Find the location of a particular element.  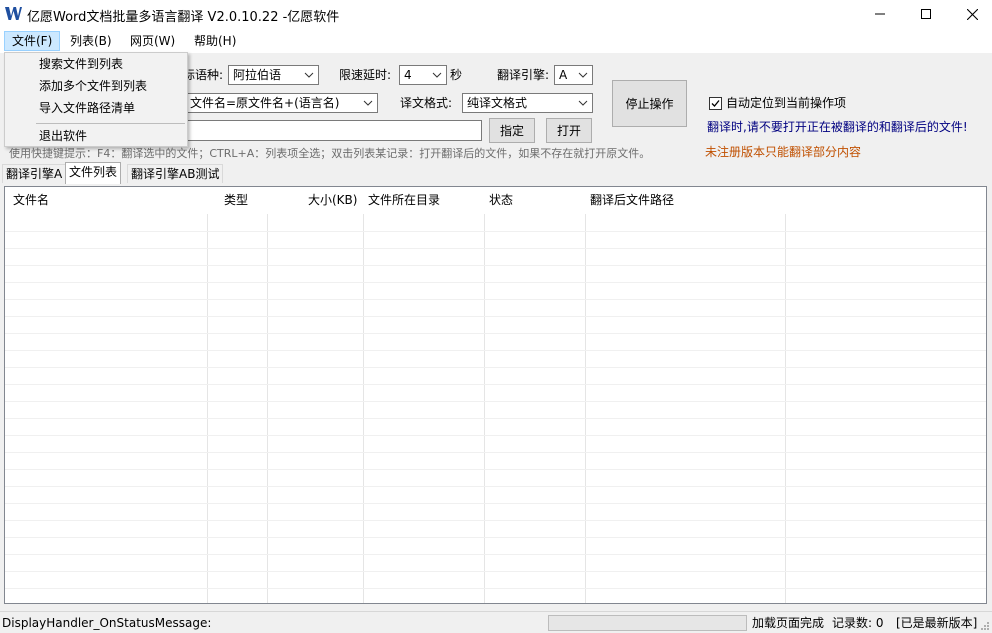

maximize-icon is located at coordinates (926, 14).